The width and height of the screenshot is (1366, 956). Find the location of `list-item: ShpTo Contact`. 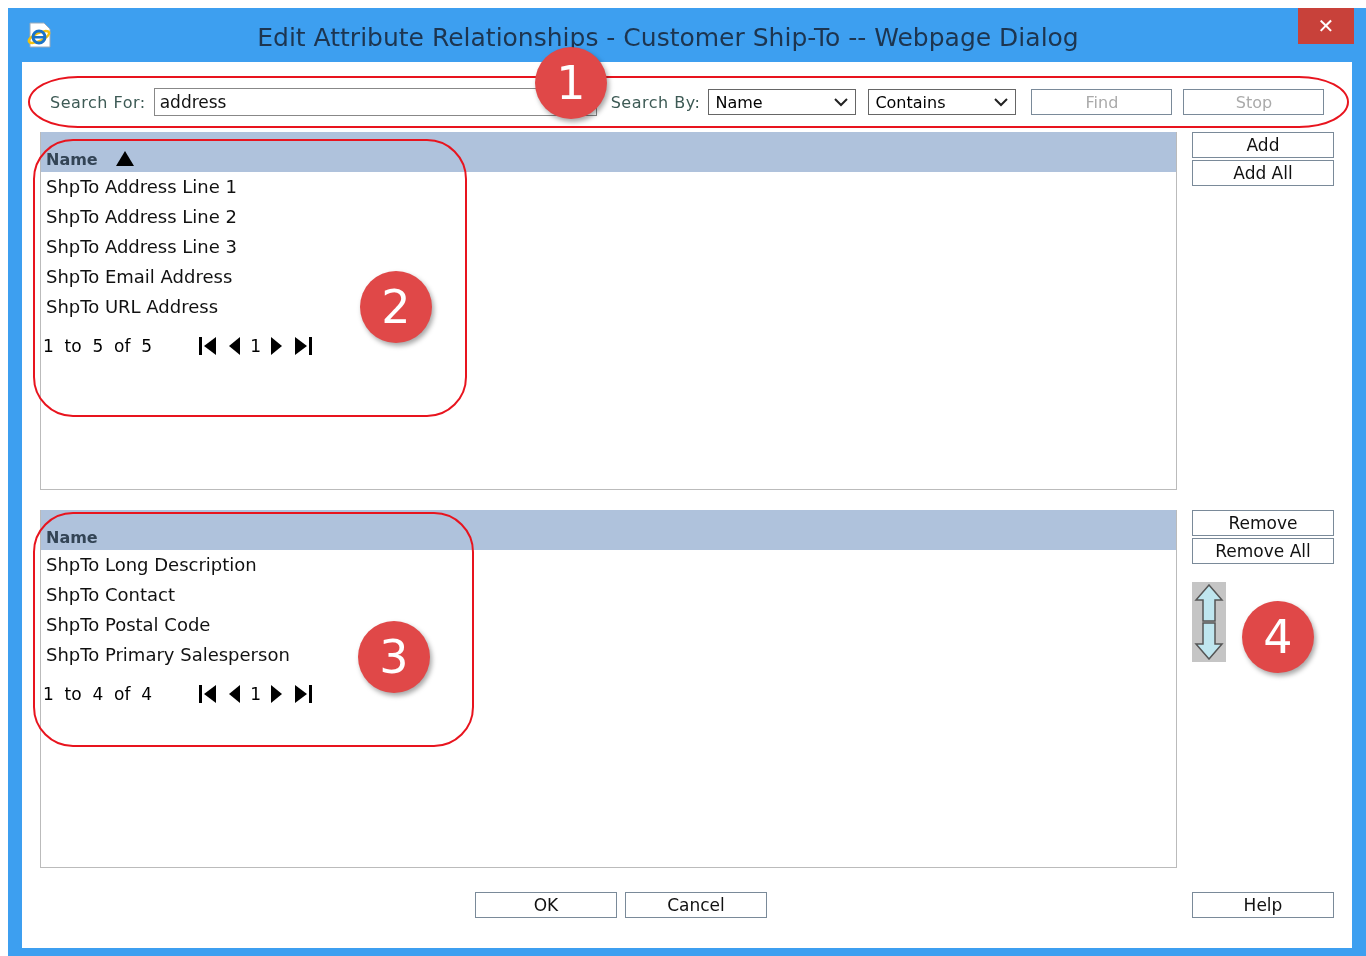

list-item: ShpTo Contact is located at coordinates (108, 595).